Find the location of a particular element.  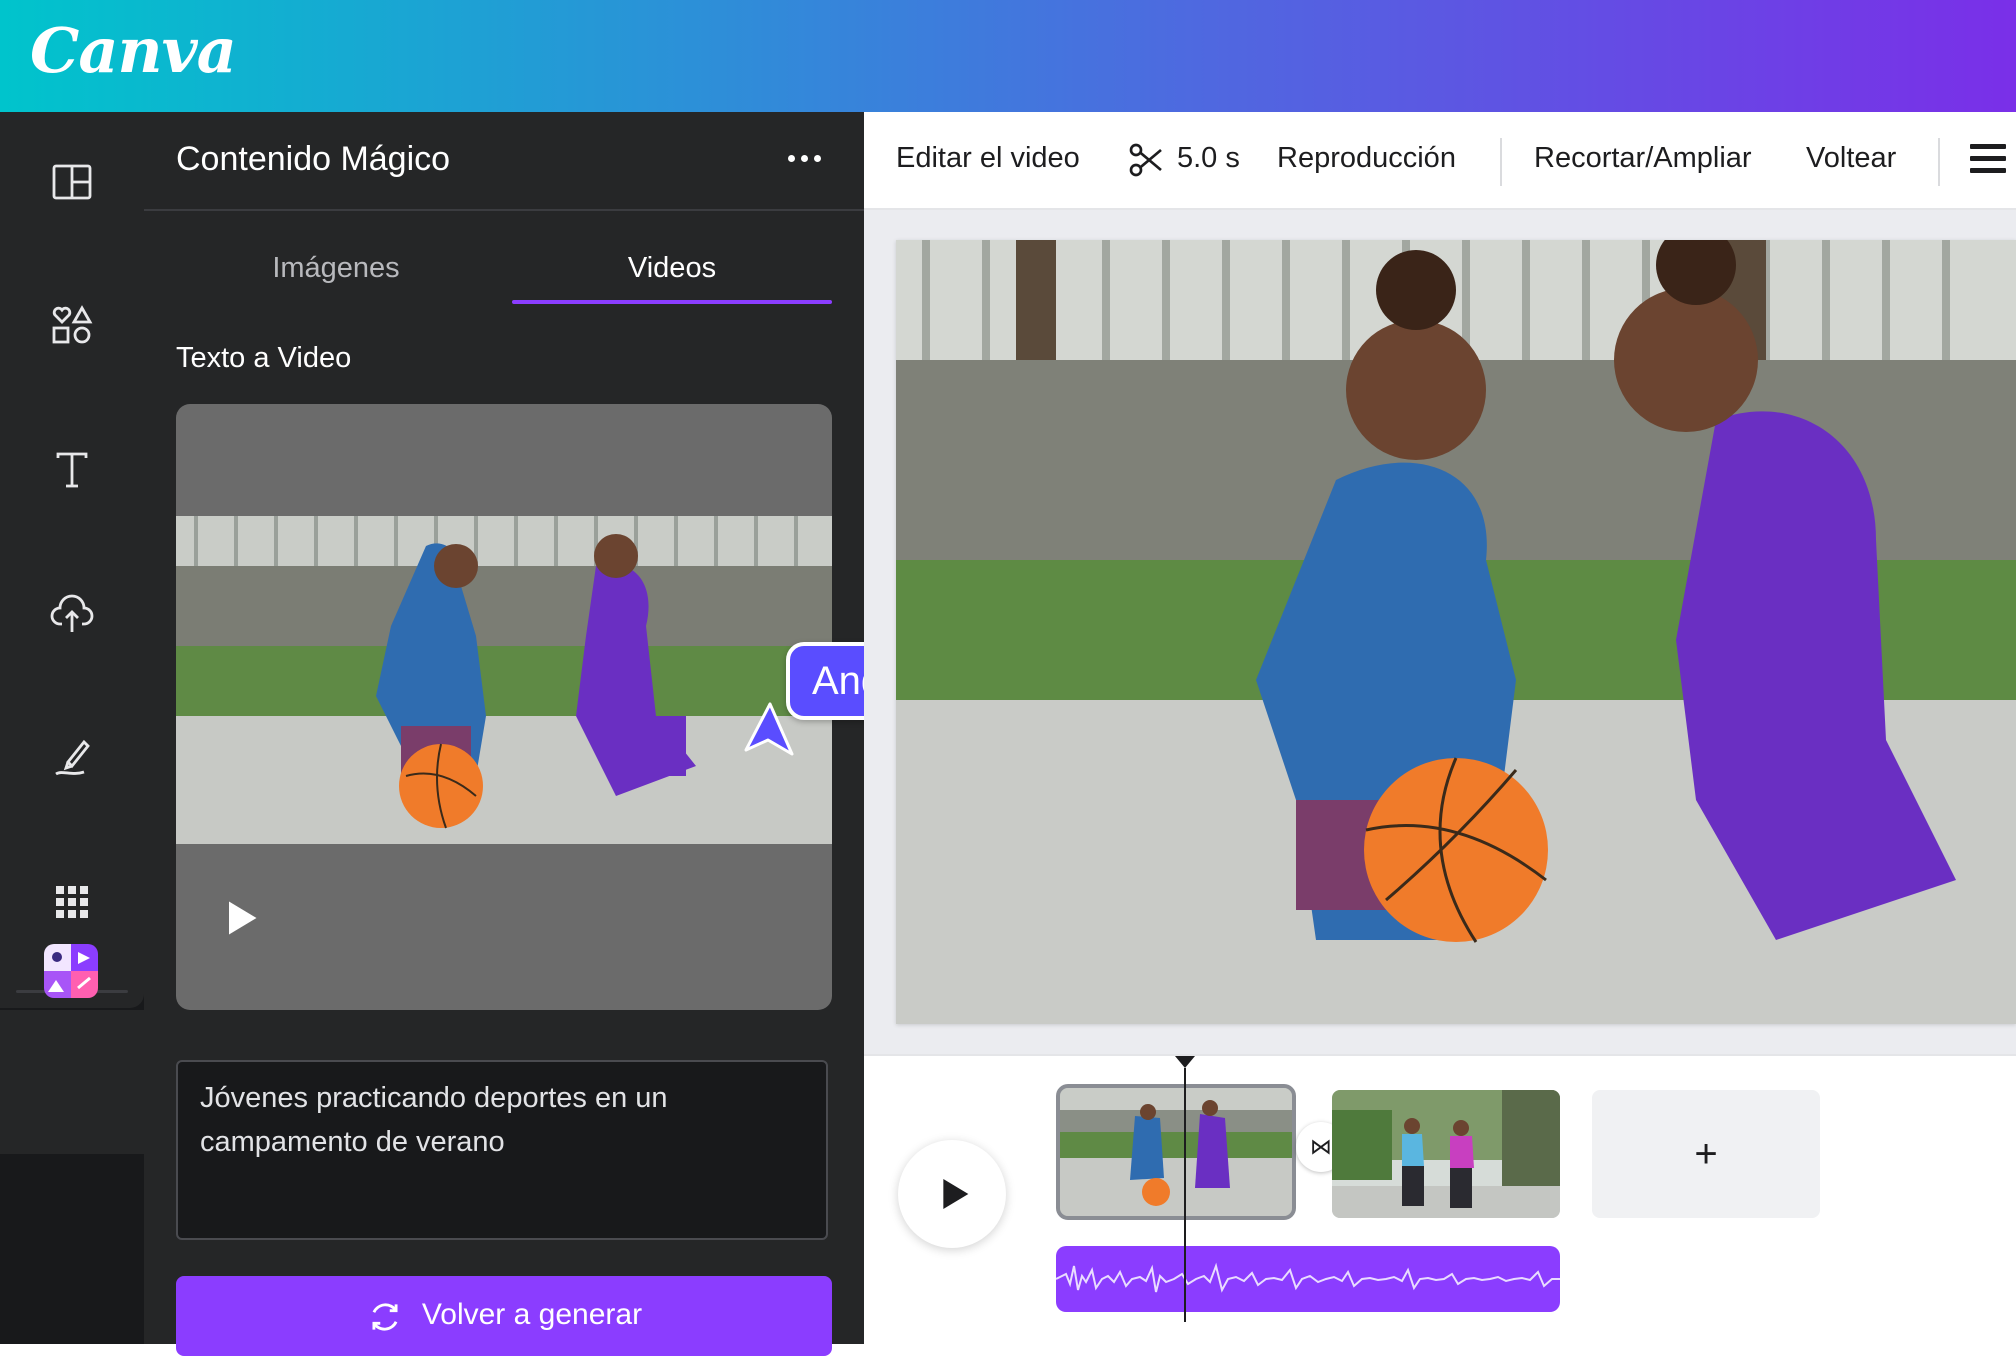

playhead is located at coordinates (1185, 1195).